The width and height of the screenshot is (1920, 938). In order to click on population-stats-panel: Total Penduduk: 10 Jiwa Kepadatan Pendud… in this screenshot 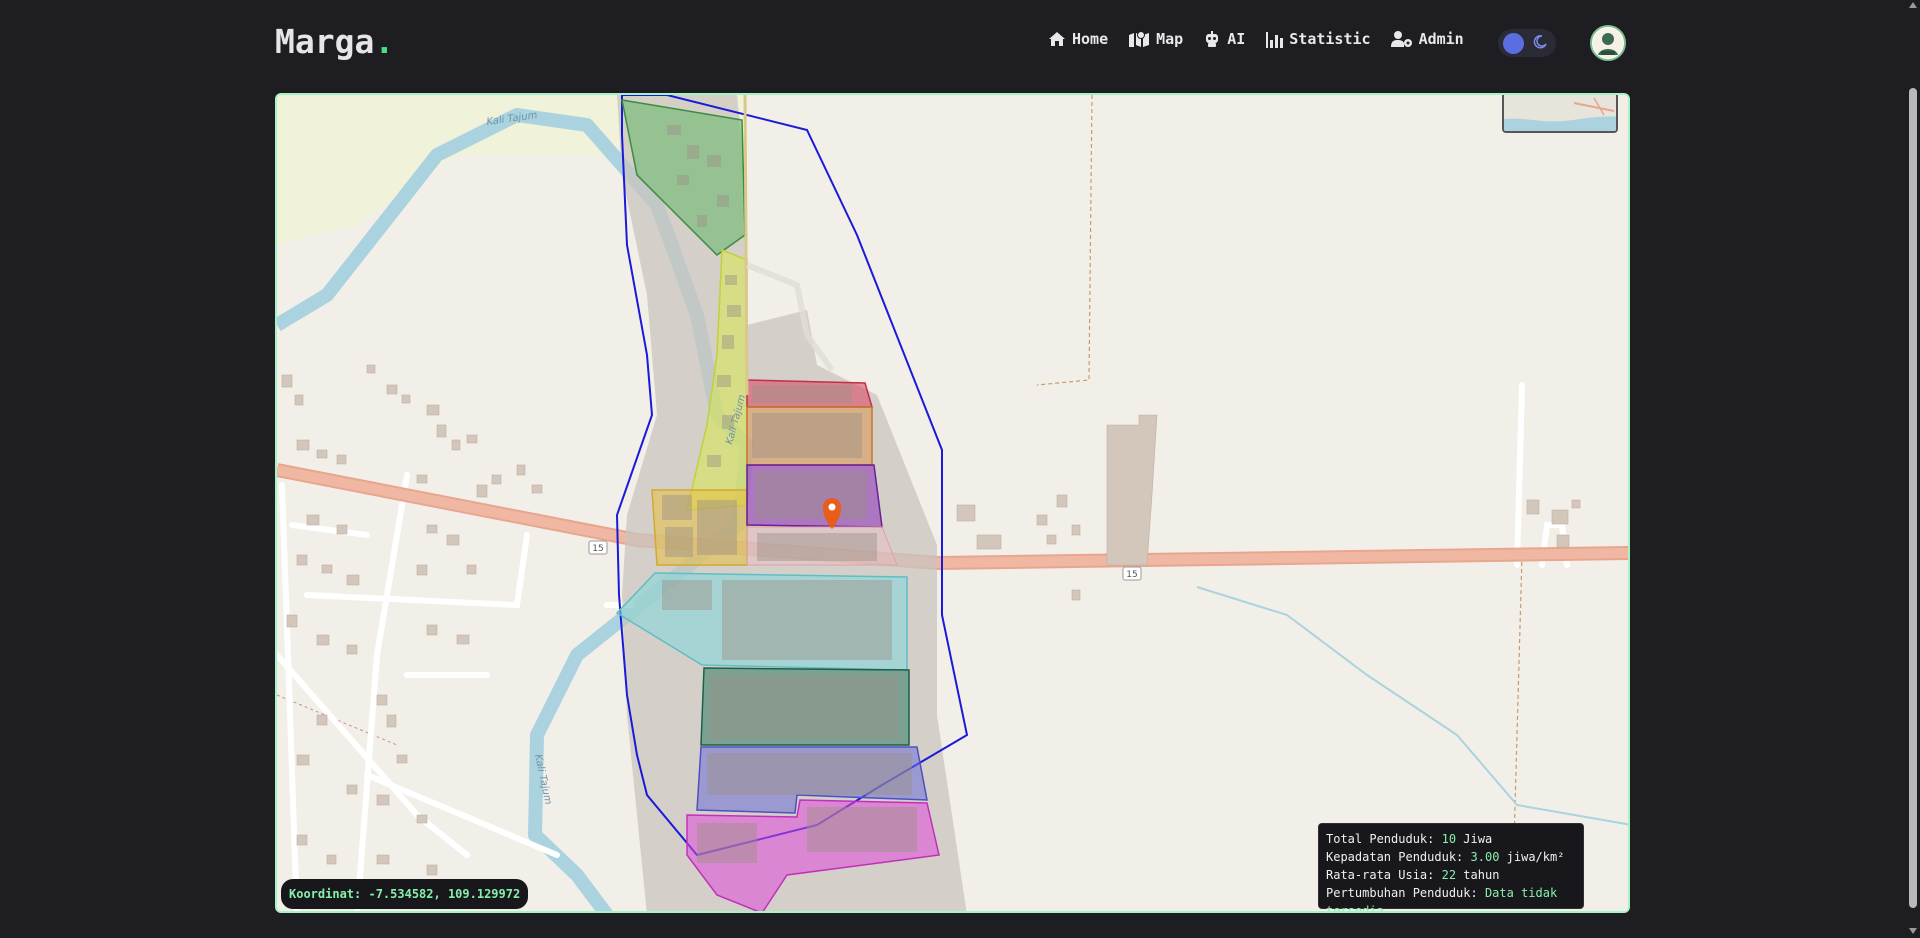, I will do `click(1451, 867)`.